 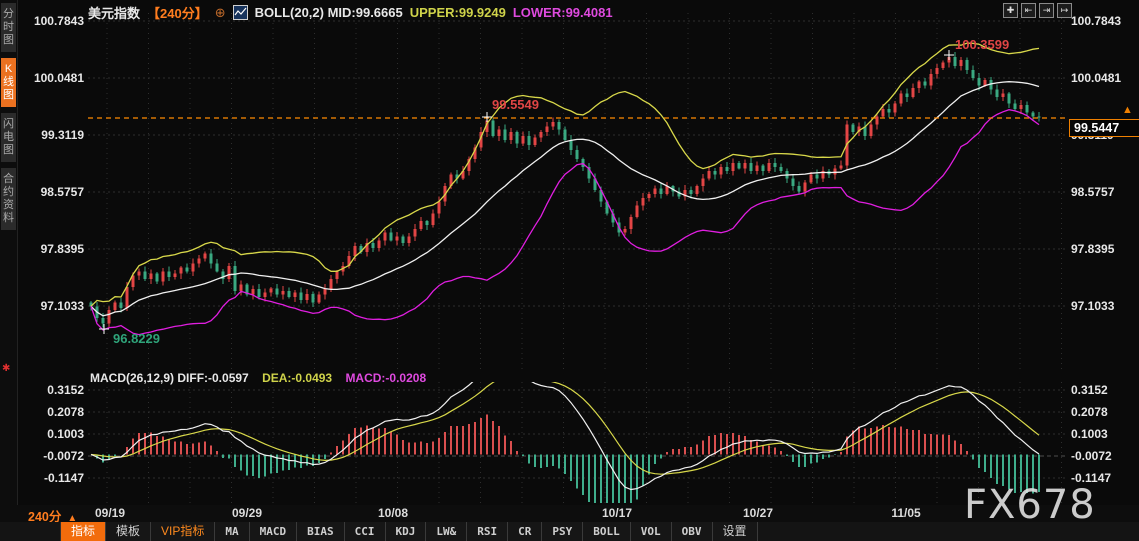 What do you see at coordinates (406, 531) in the screenshot?
I see `toolbar-kdj-button: KDJ` at bounding box center [406, 531].